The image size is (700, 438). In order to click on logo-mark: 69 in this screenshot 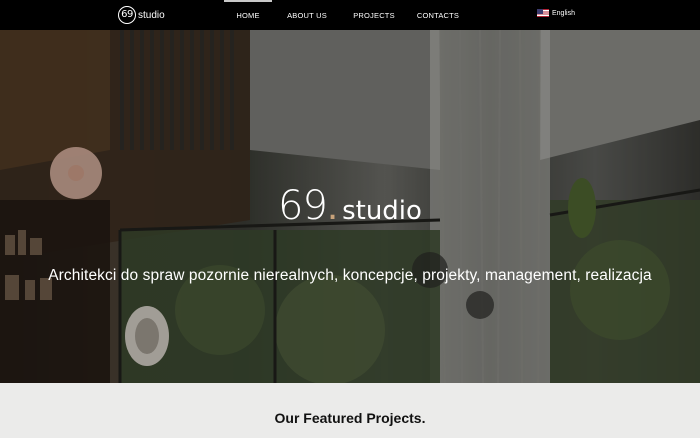, I will do `click(127, 15)`.